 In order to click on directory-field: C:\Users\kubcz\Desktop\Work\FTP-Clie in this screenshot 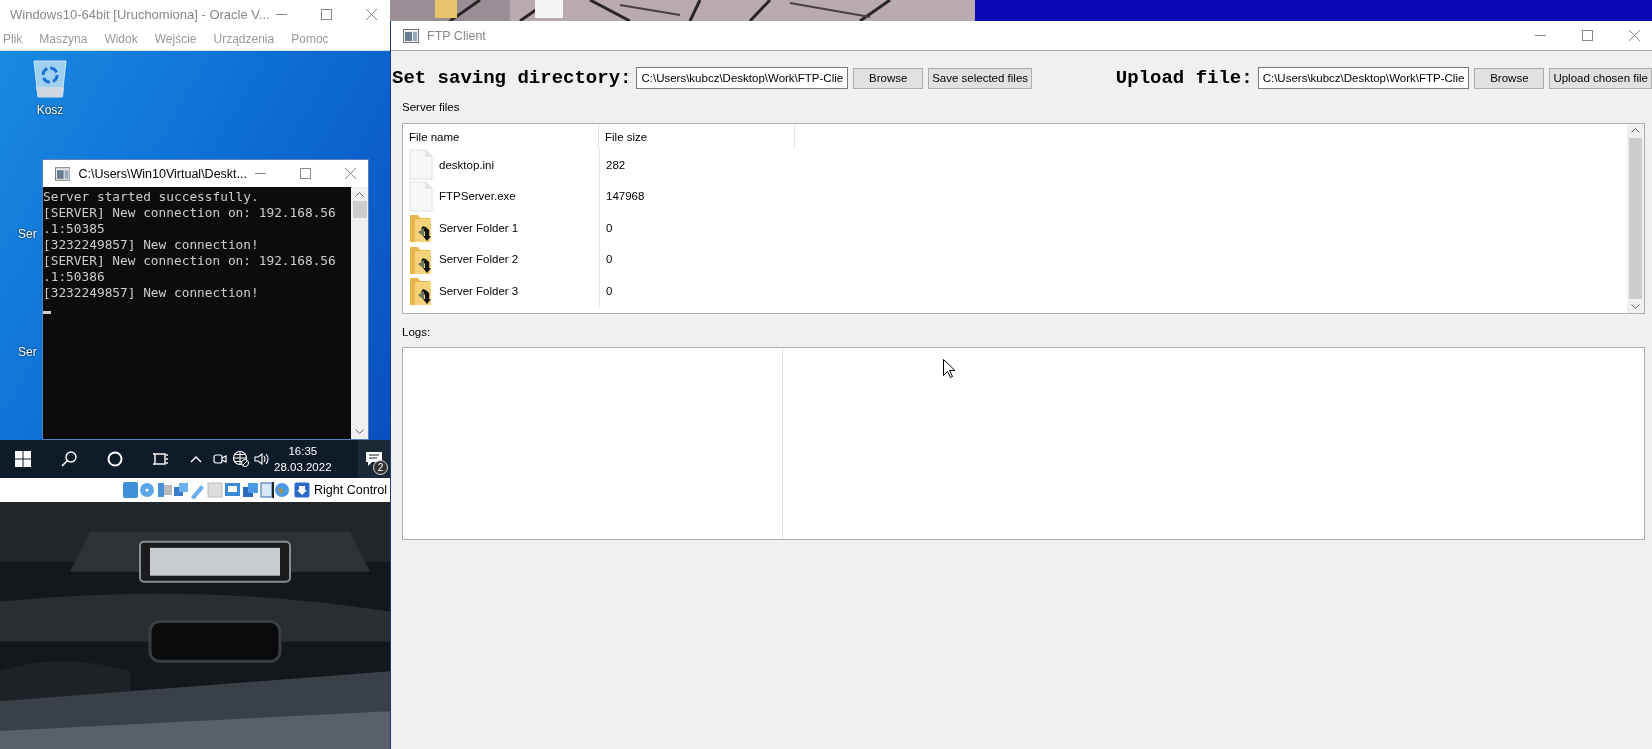, I will do `click(742, 78)`.